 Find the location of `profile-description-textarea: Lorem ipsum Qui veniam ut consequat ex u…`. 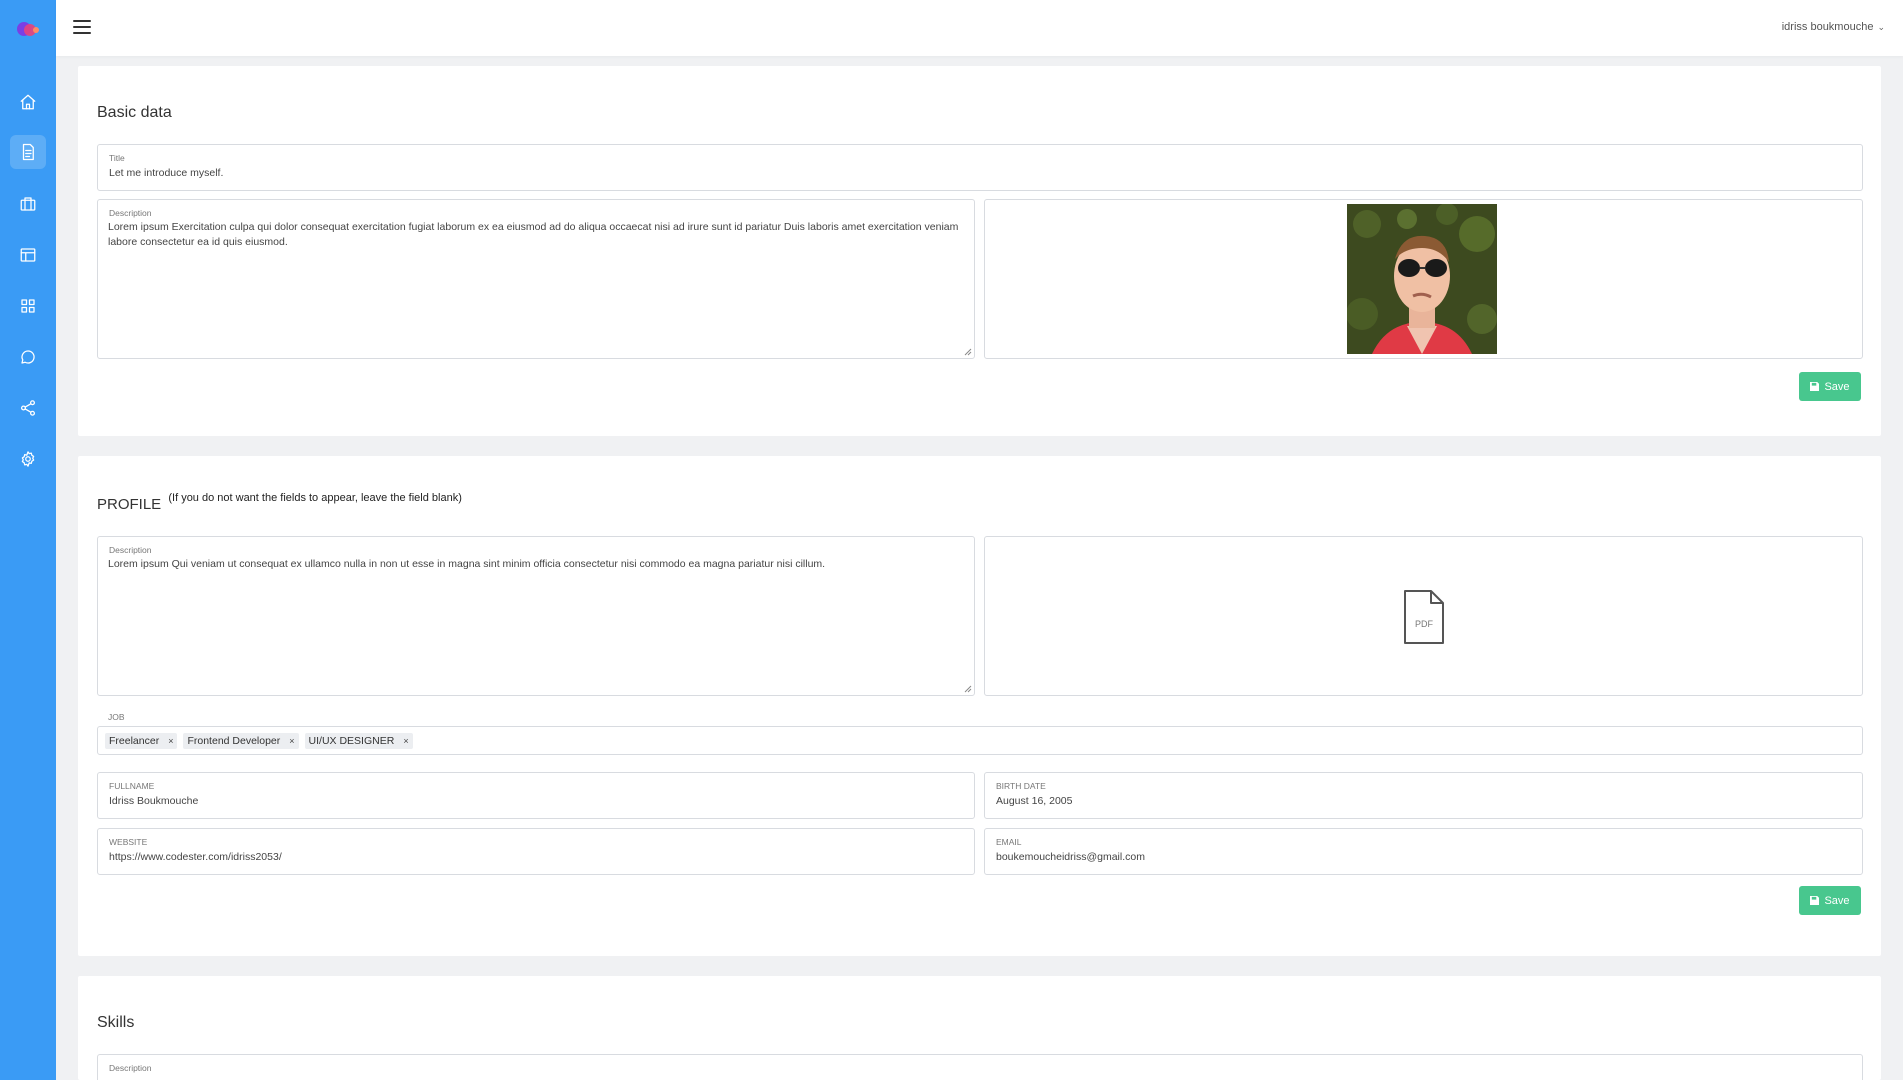

profile-description-textarea: Lorem ipsum Qui veniam ut consequat ex u… is located at coordinates (537, 624).